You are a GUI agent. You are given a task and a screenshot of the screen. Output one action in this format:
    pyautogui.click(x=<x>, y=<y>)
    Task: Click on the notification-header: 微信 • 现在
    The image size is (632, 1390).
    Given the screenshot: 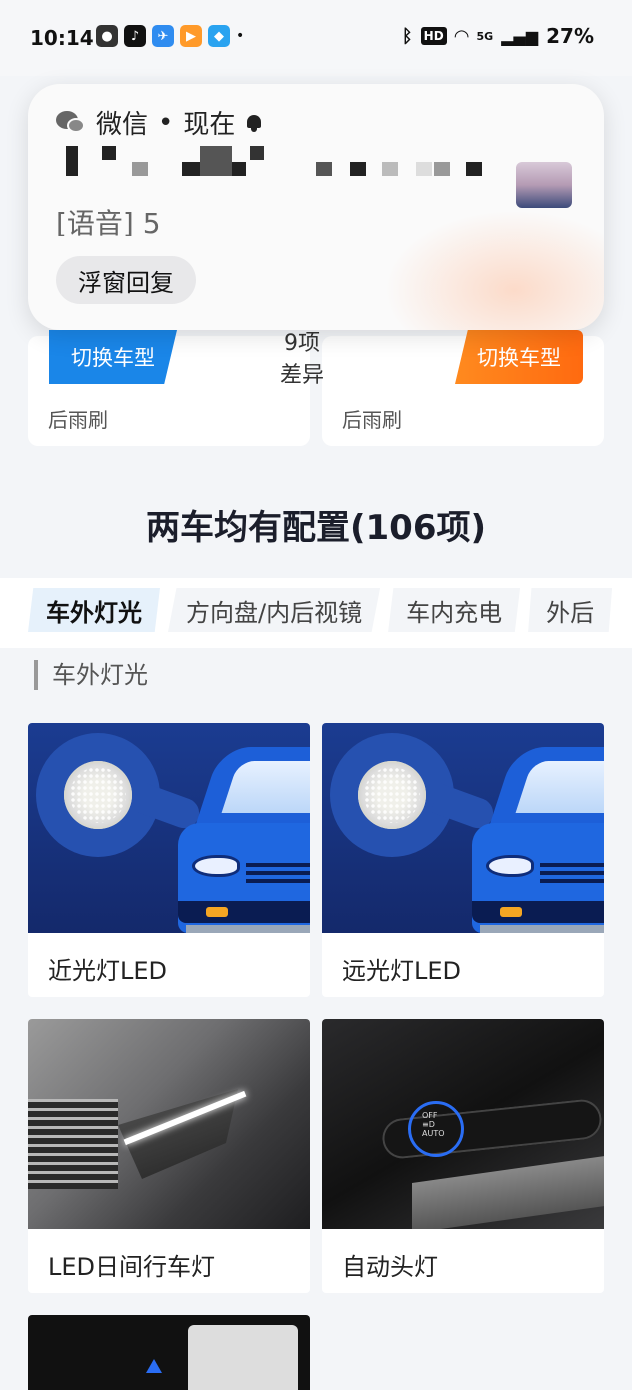 What is the action you would take?
    pyautogui.click(x=159, y=122)
    